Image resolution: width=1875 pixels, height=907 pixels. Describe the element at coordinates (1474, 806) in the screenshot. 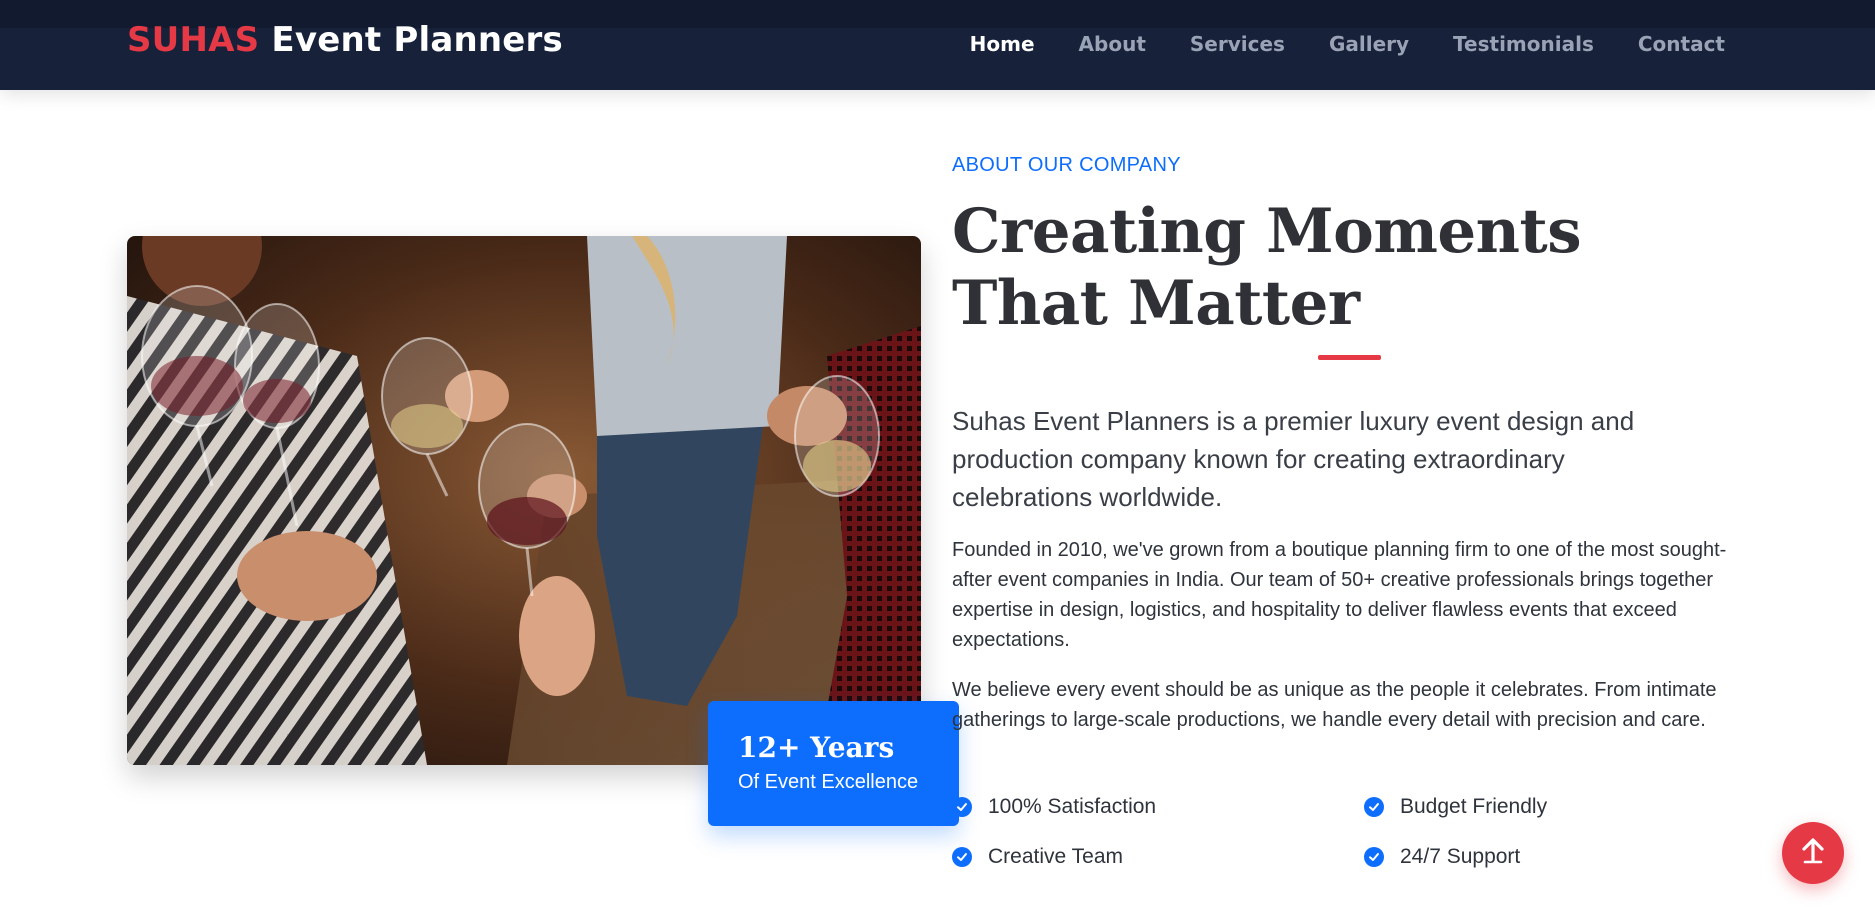

I see `feature-label: Budget Friendly` at that location.